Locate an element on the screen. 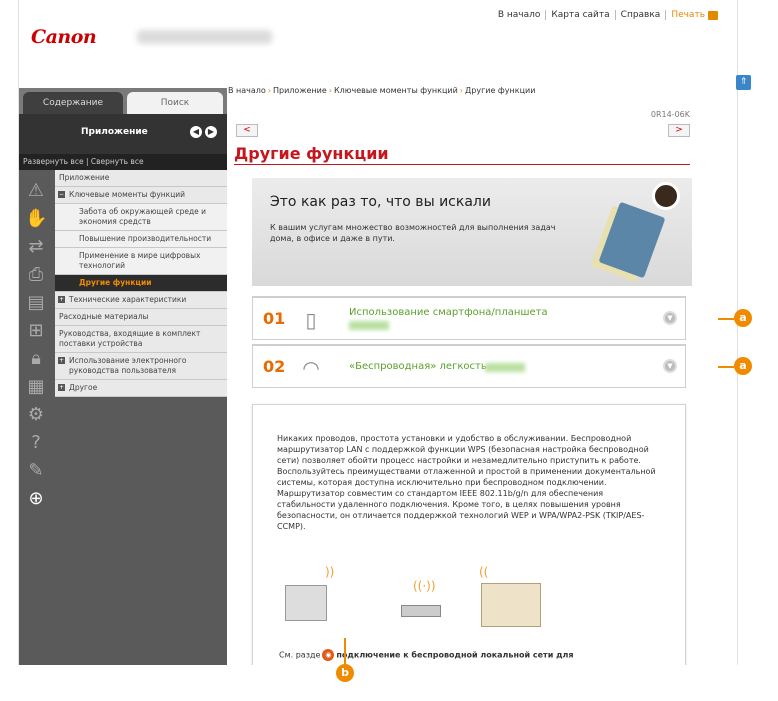  breadcrumb-appendix: Приложение is located at coordinates (300, 90).